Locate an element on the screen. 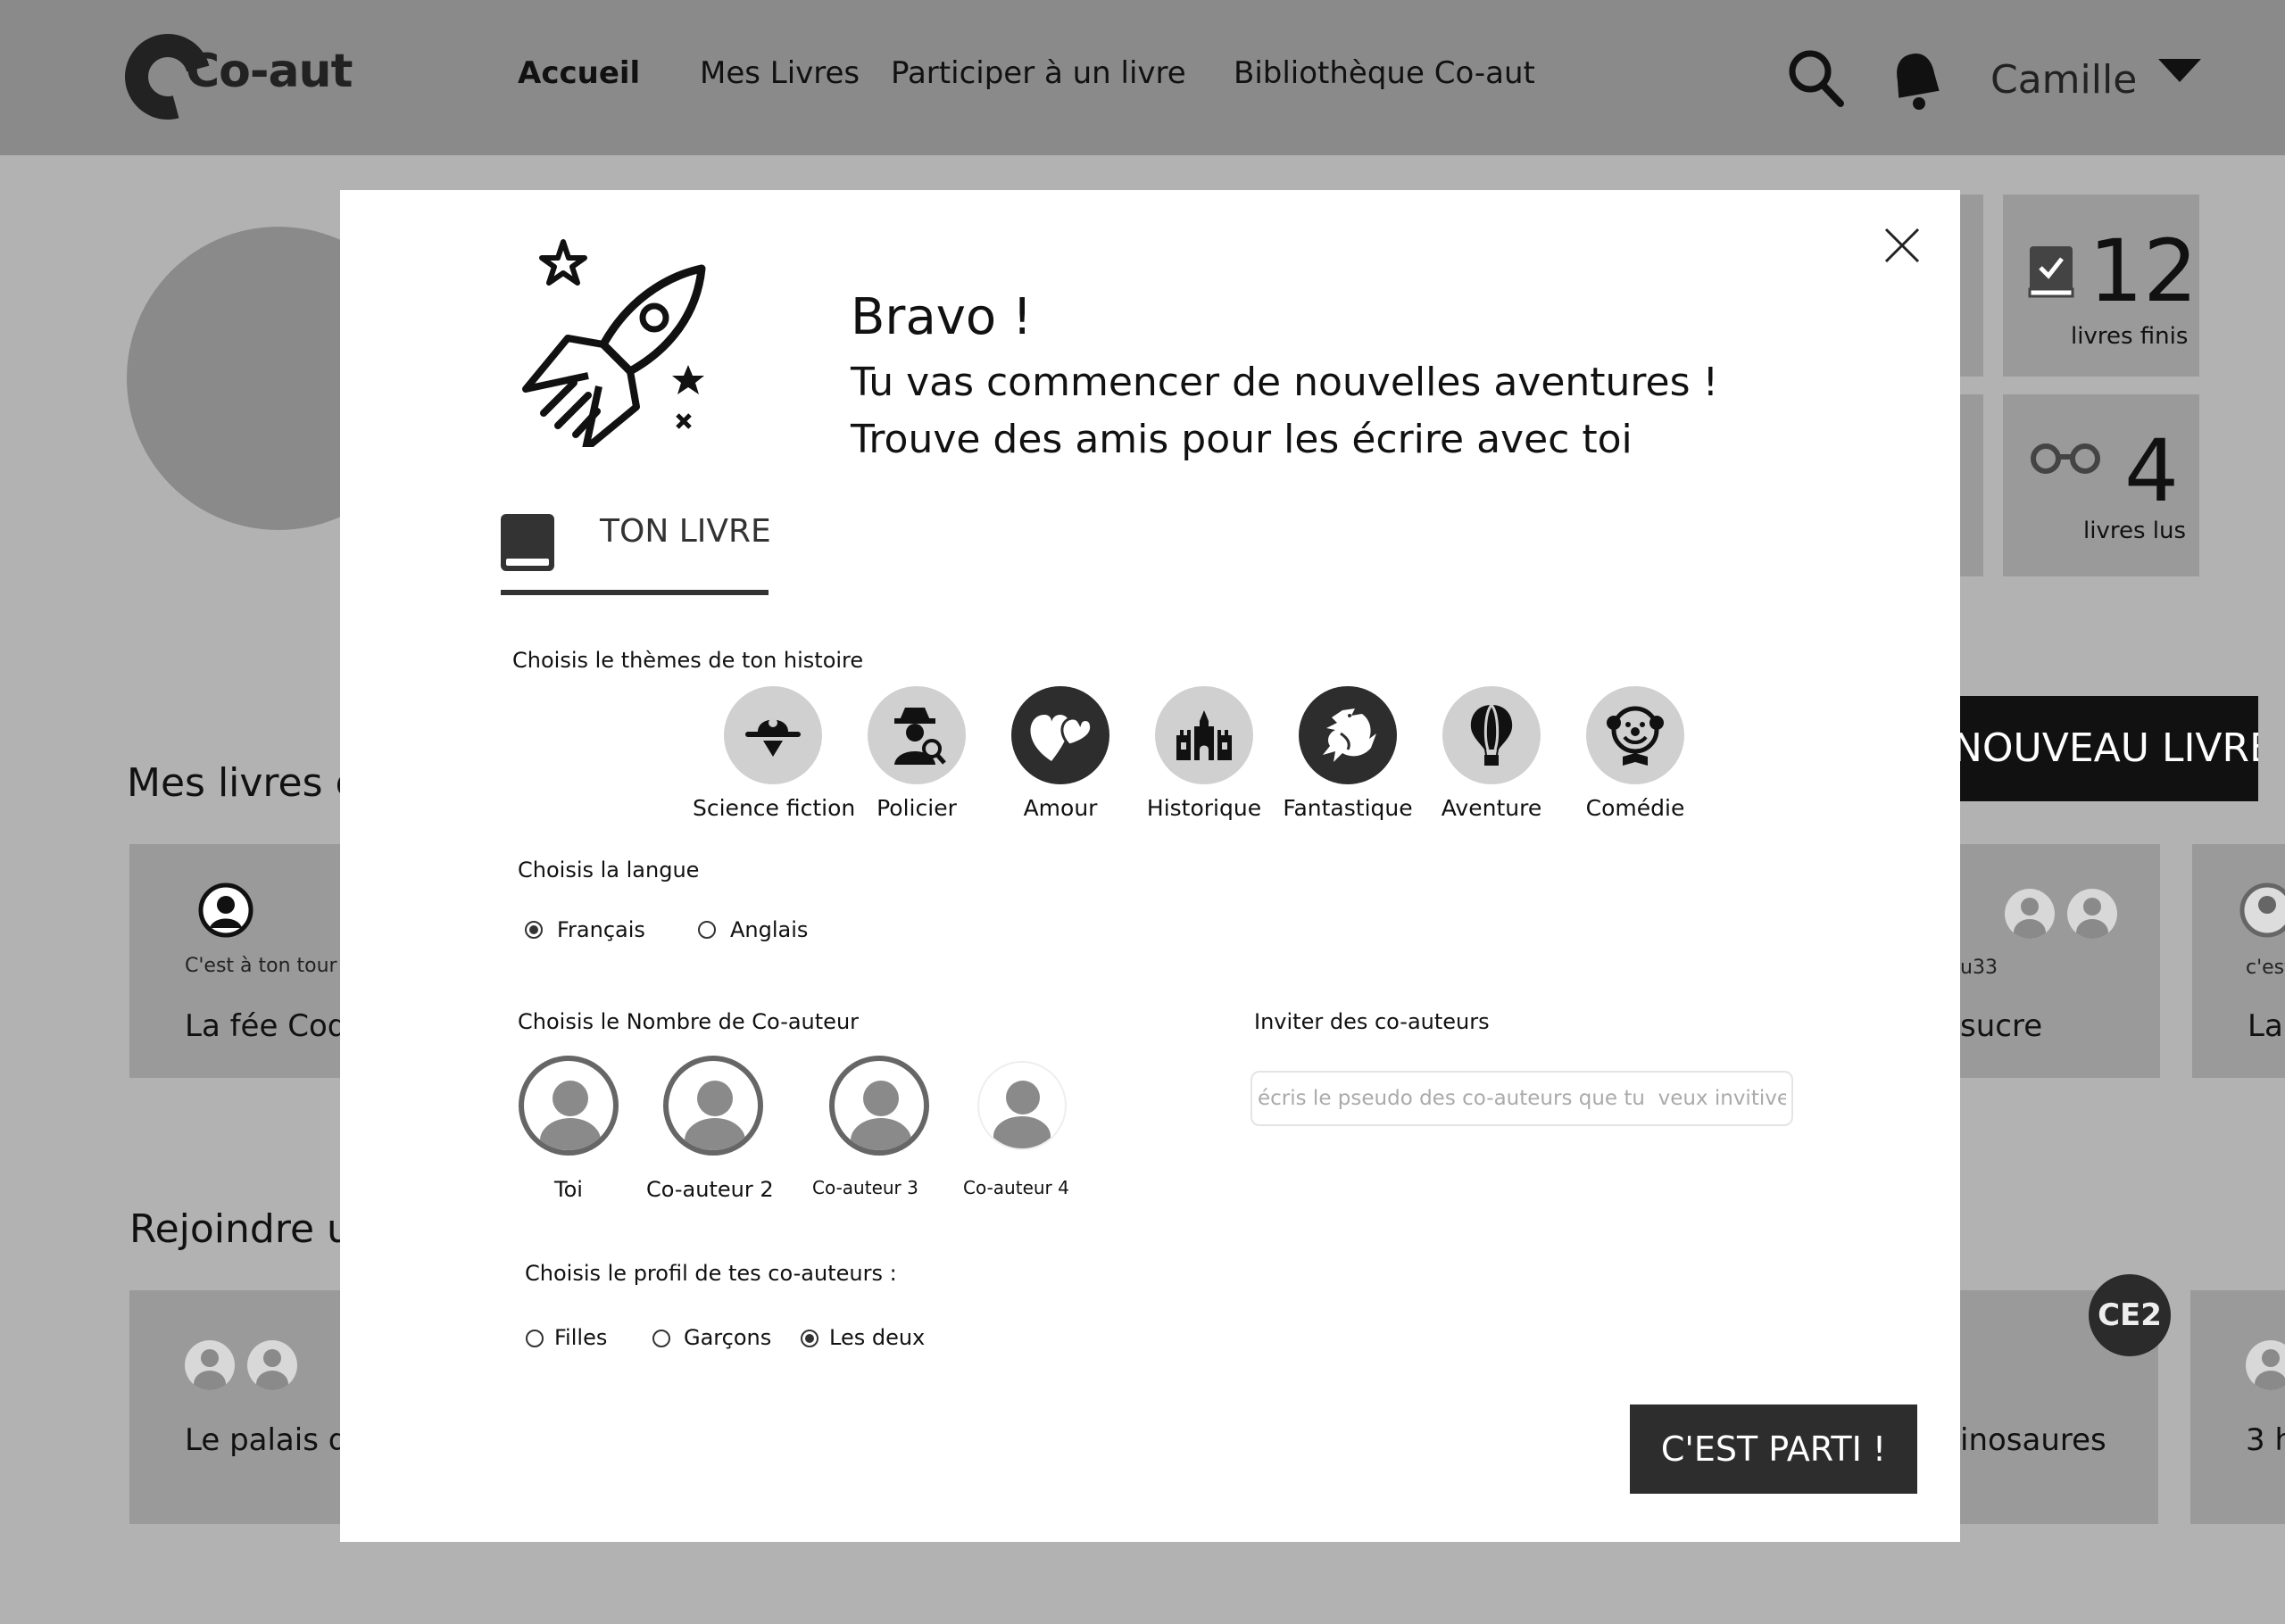 This screenshot has width=2285, height=1624. tab-ton-livre: TON LIVRE is located at coordinates (685, 531).